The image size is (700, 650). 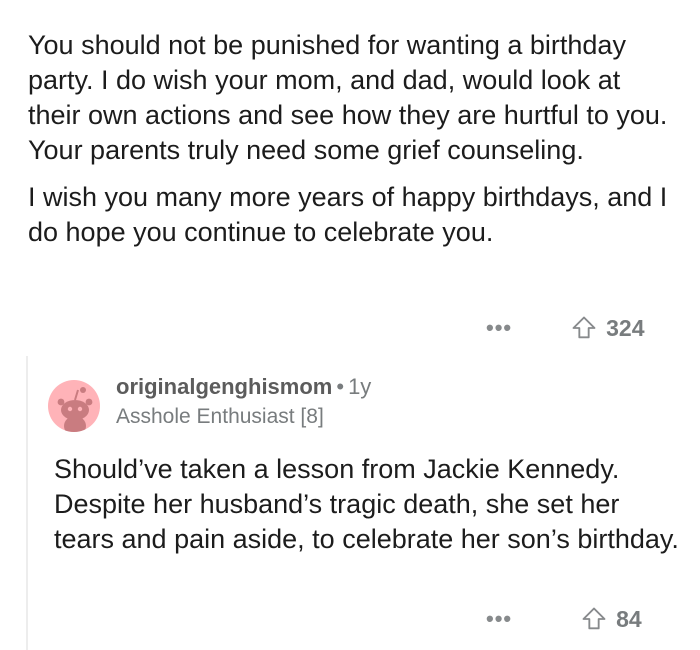 What do you see at coordinates (625, 327) in the screenshot?
I see `vote-count: 324` at bounding box center [625, 327].